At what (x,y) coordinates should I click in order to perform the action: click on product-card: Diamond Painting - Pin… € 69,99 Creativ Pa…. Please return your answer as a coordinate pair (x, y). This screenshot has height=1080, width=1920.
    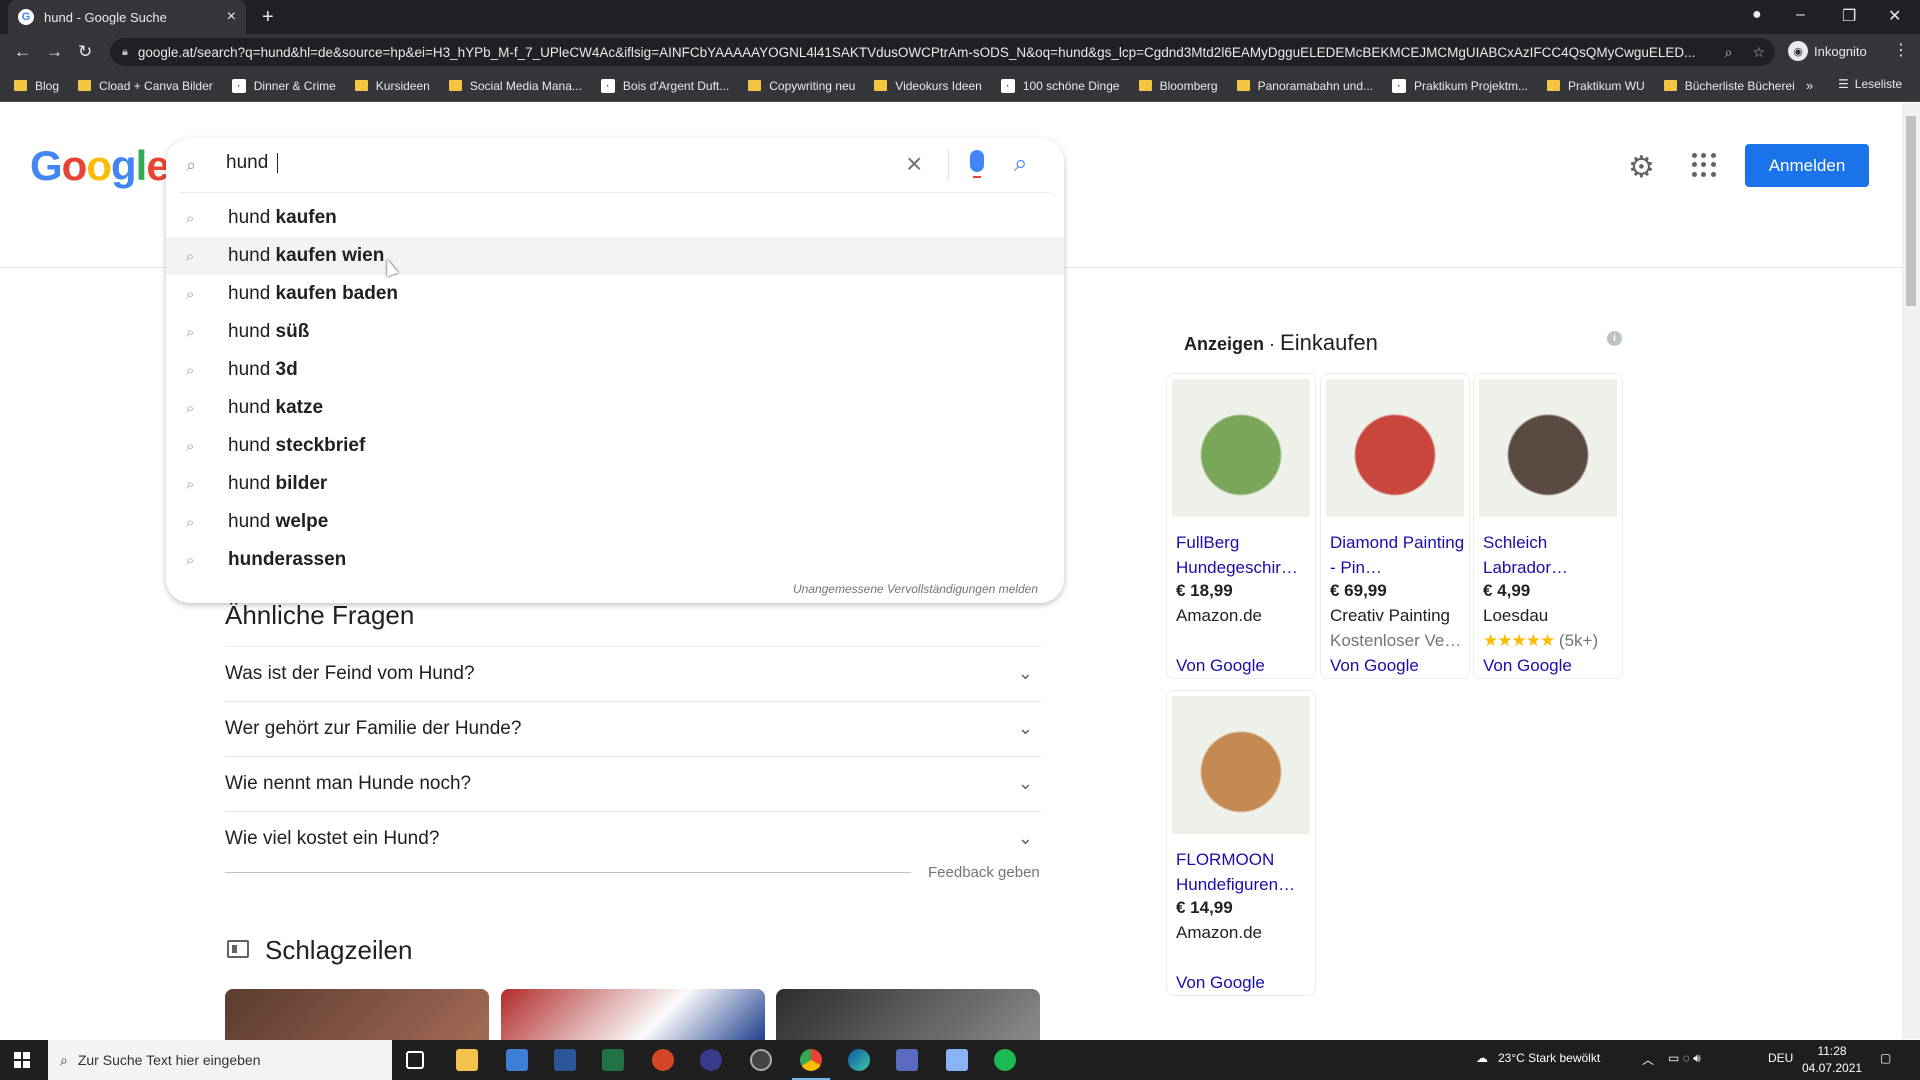
    Looking at the image, I should click on (1395, 526).